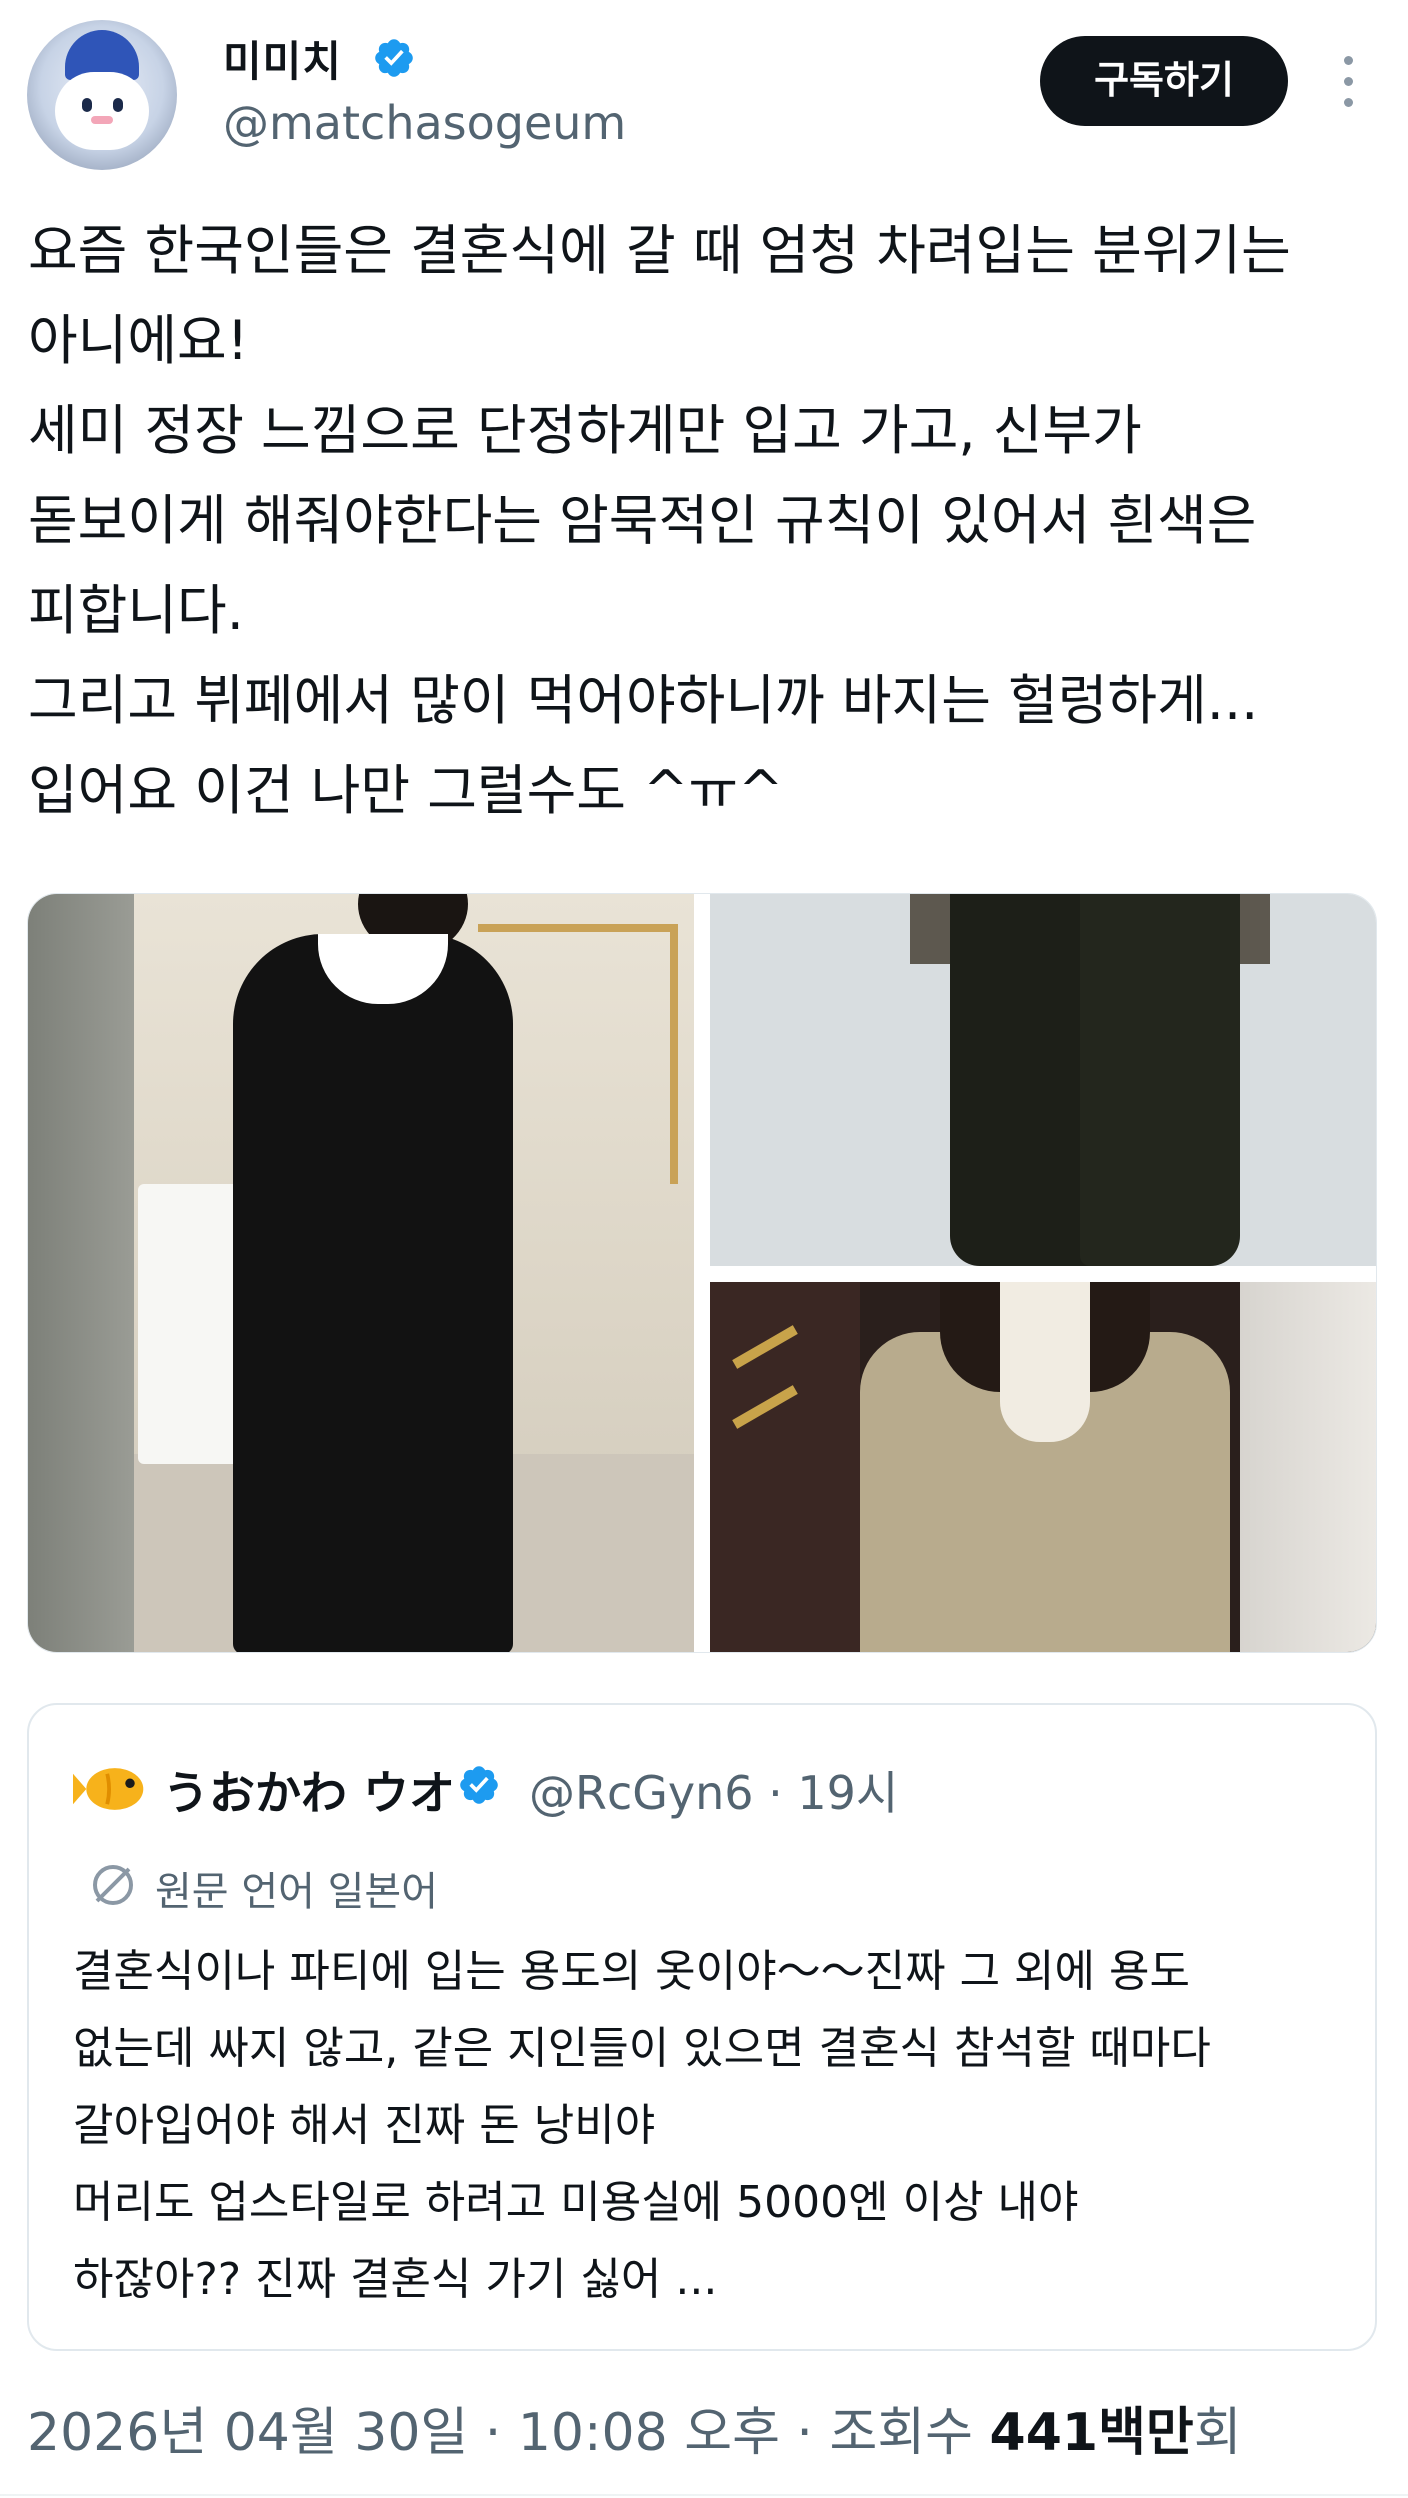  Describe the element at coordinates (102, 111) in the screenshot. I see `avatar-face` at that location.